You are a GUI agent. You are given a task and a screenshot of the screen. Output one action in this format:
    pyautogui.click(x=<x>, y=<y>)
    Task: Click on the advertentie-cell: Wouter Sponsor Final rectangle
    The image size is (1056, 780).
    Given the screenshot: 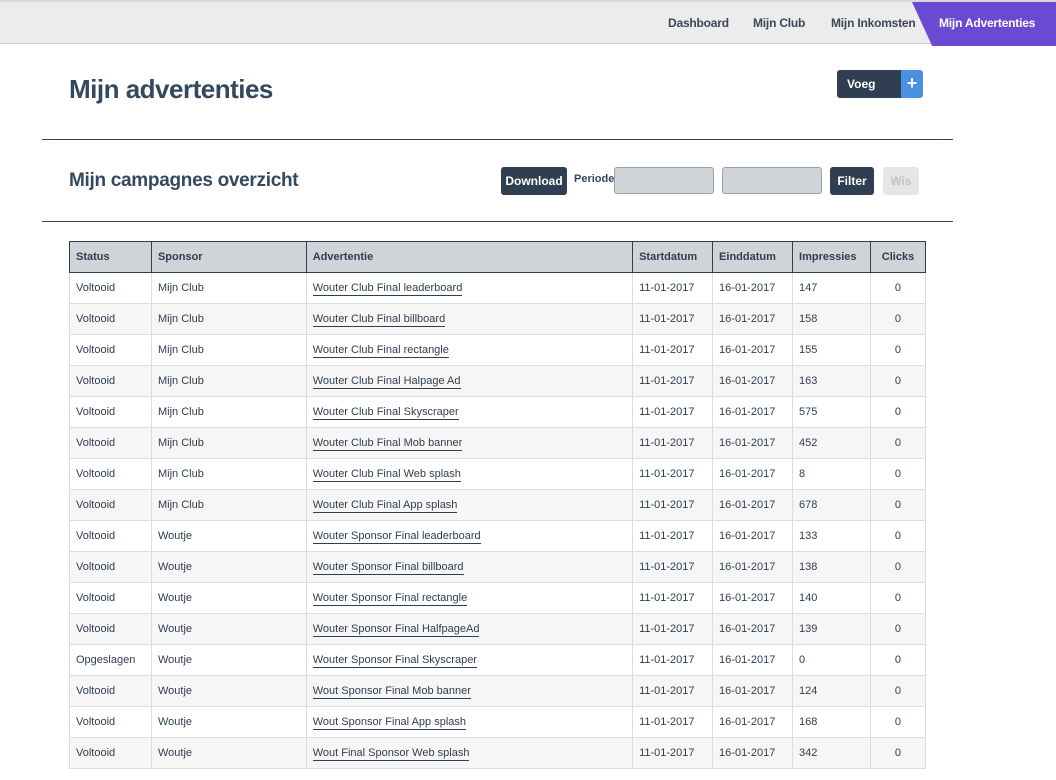 What is the action you would take?
    pyautogui.click(x=469, y=598)
    